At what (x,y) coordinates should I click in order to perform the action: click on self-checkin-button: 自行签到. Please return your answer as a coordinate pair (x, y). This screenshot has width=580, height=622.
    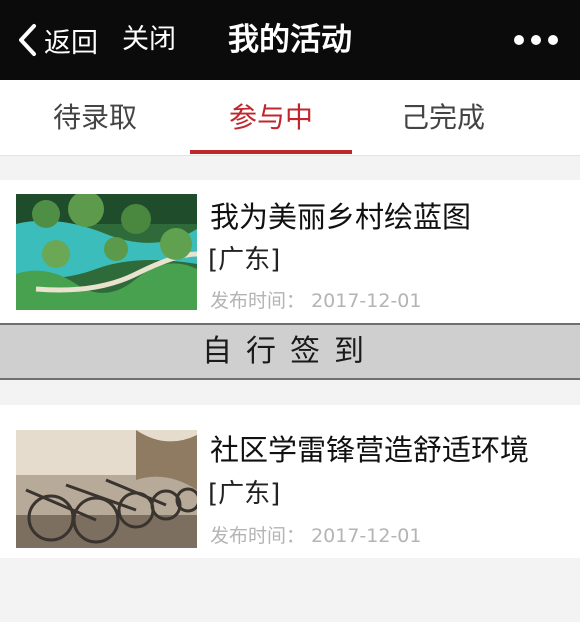
    Looking at the image, I should click on (290, 351).